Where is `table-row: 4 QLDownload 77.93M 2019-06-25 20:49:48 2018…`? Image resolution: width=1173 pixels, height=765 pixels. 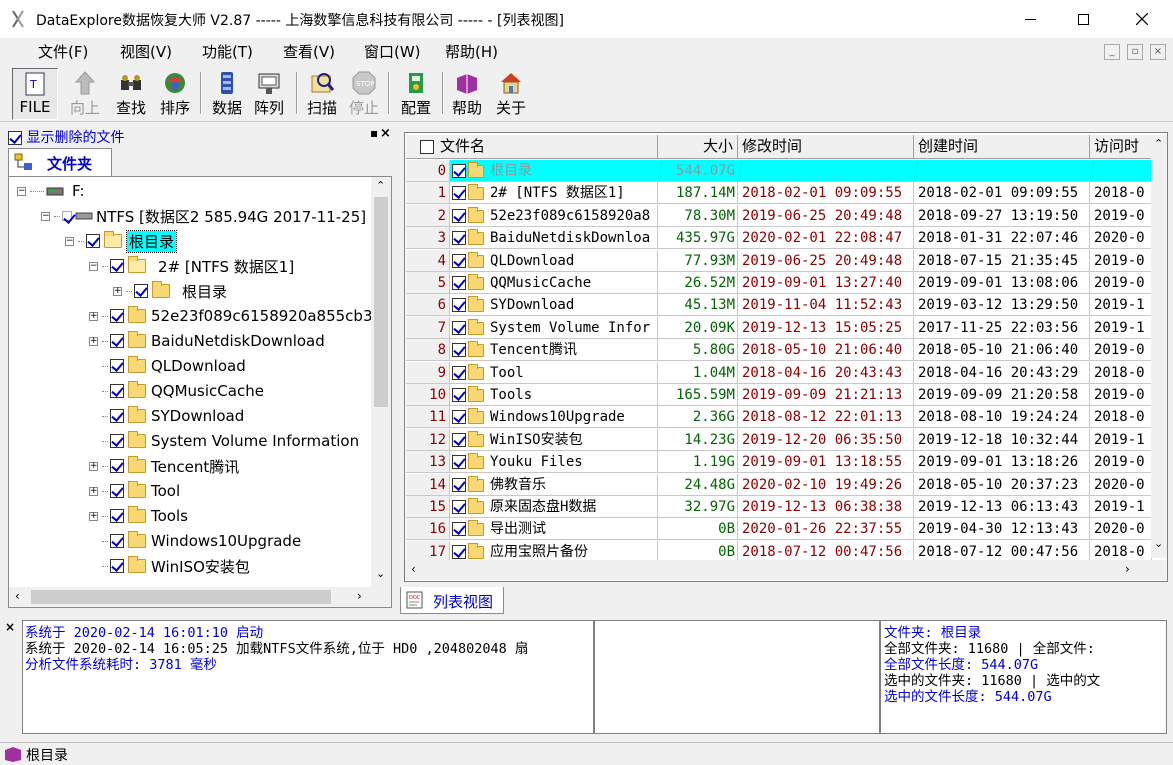 table-row: 4 QLDownload 77.93M 2019-06-25 20:49:48 2018… is located at coordinates (779, 260).